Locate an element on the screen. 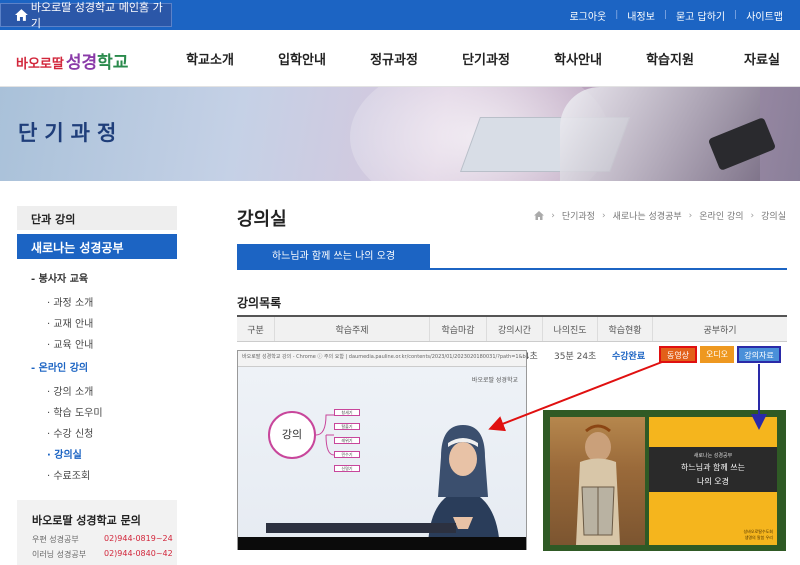 Image resolution: width=800 pixels, height=565 pixels. sidebar-item-classroom: · 강의실 is located at coordinates (97, 453).